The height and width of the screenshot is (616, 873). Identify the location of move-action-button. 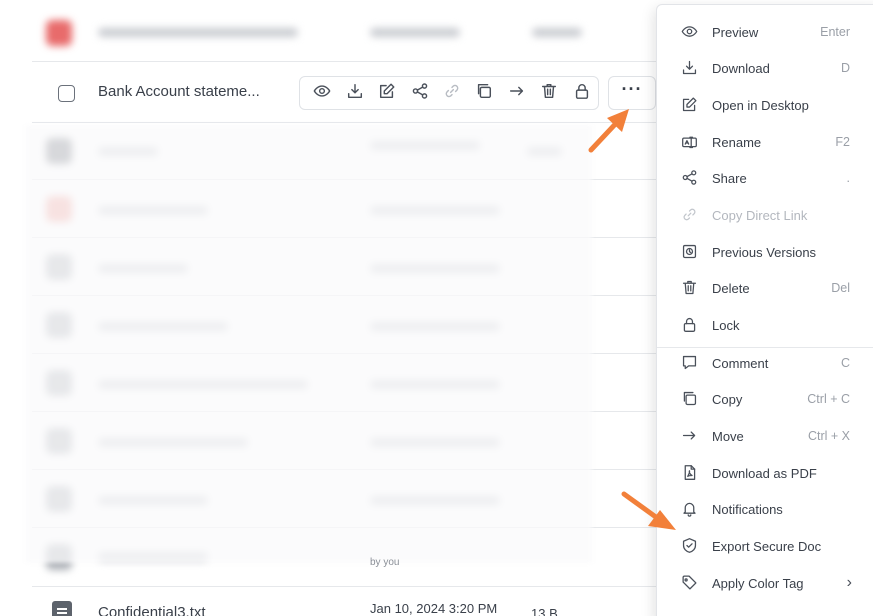
(517, 93).